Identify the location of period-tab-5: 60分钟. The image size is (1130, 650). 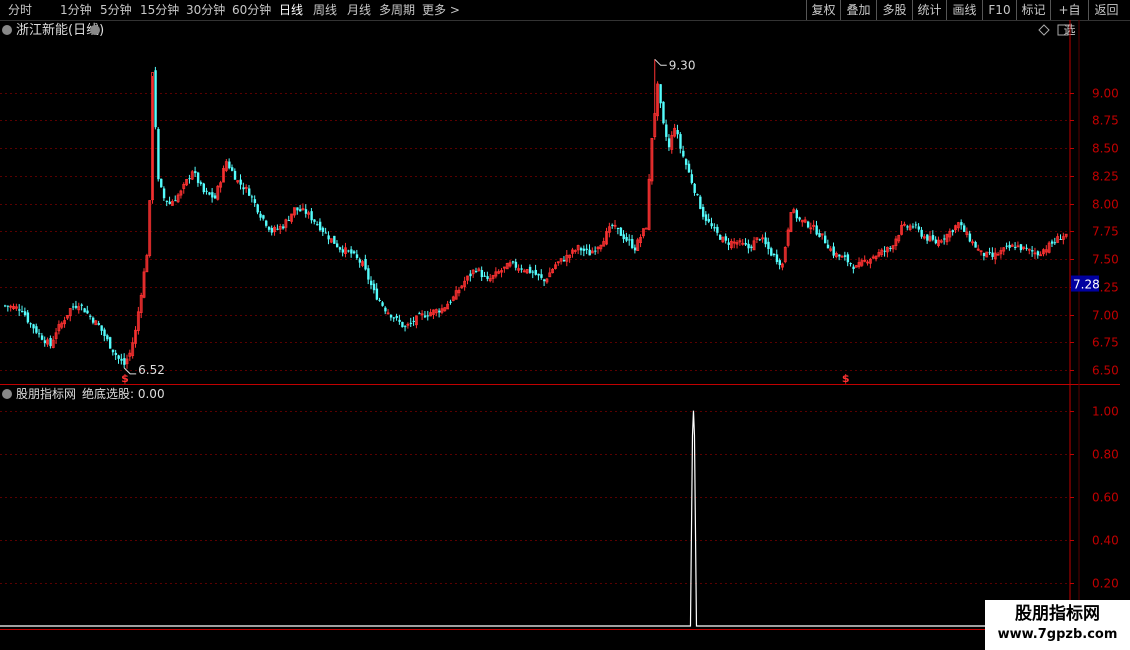
(251, 10).